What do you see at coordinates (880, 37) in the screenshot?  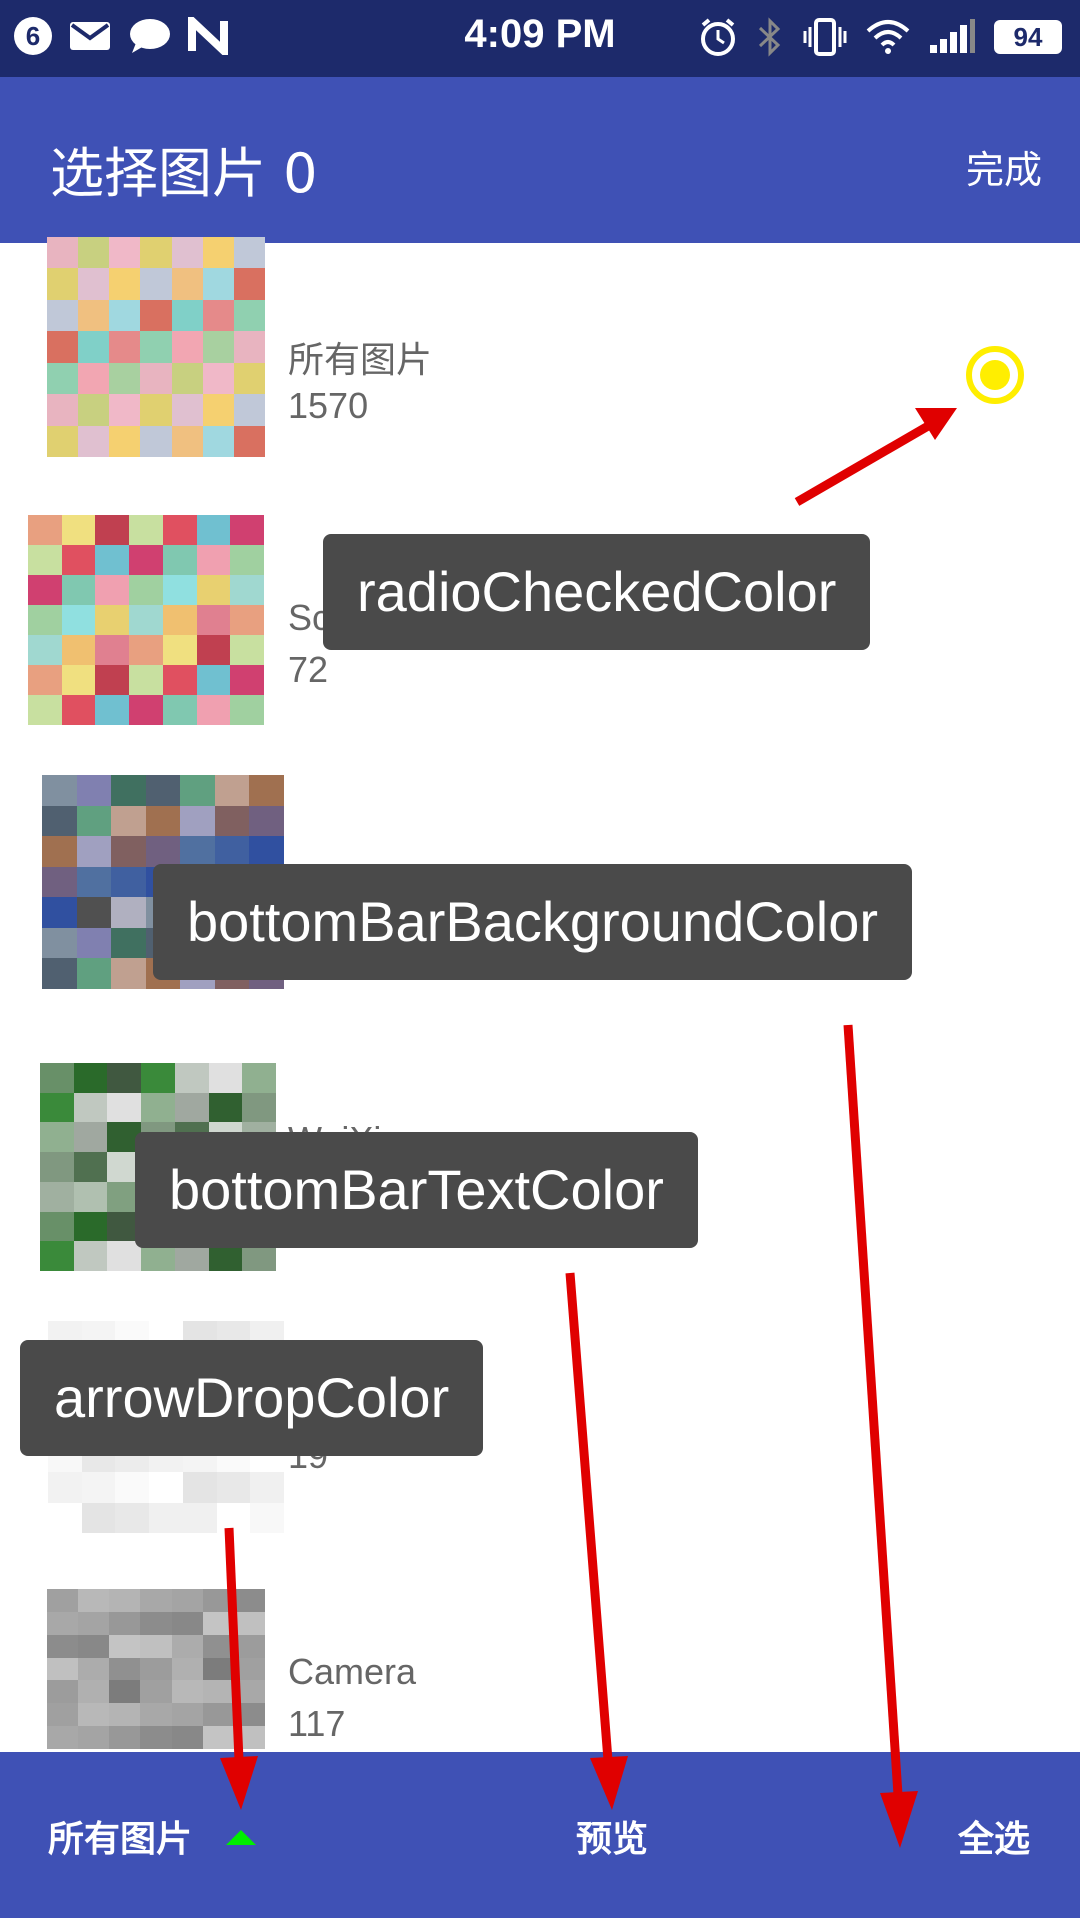 I see `status-icons-right: 94` at bounding box center [880, 37].